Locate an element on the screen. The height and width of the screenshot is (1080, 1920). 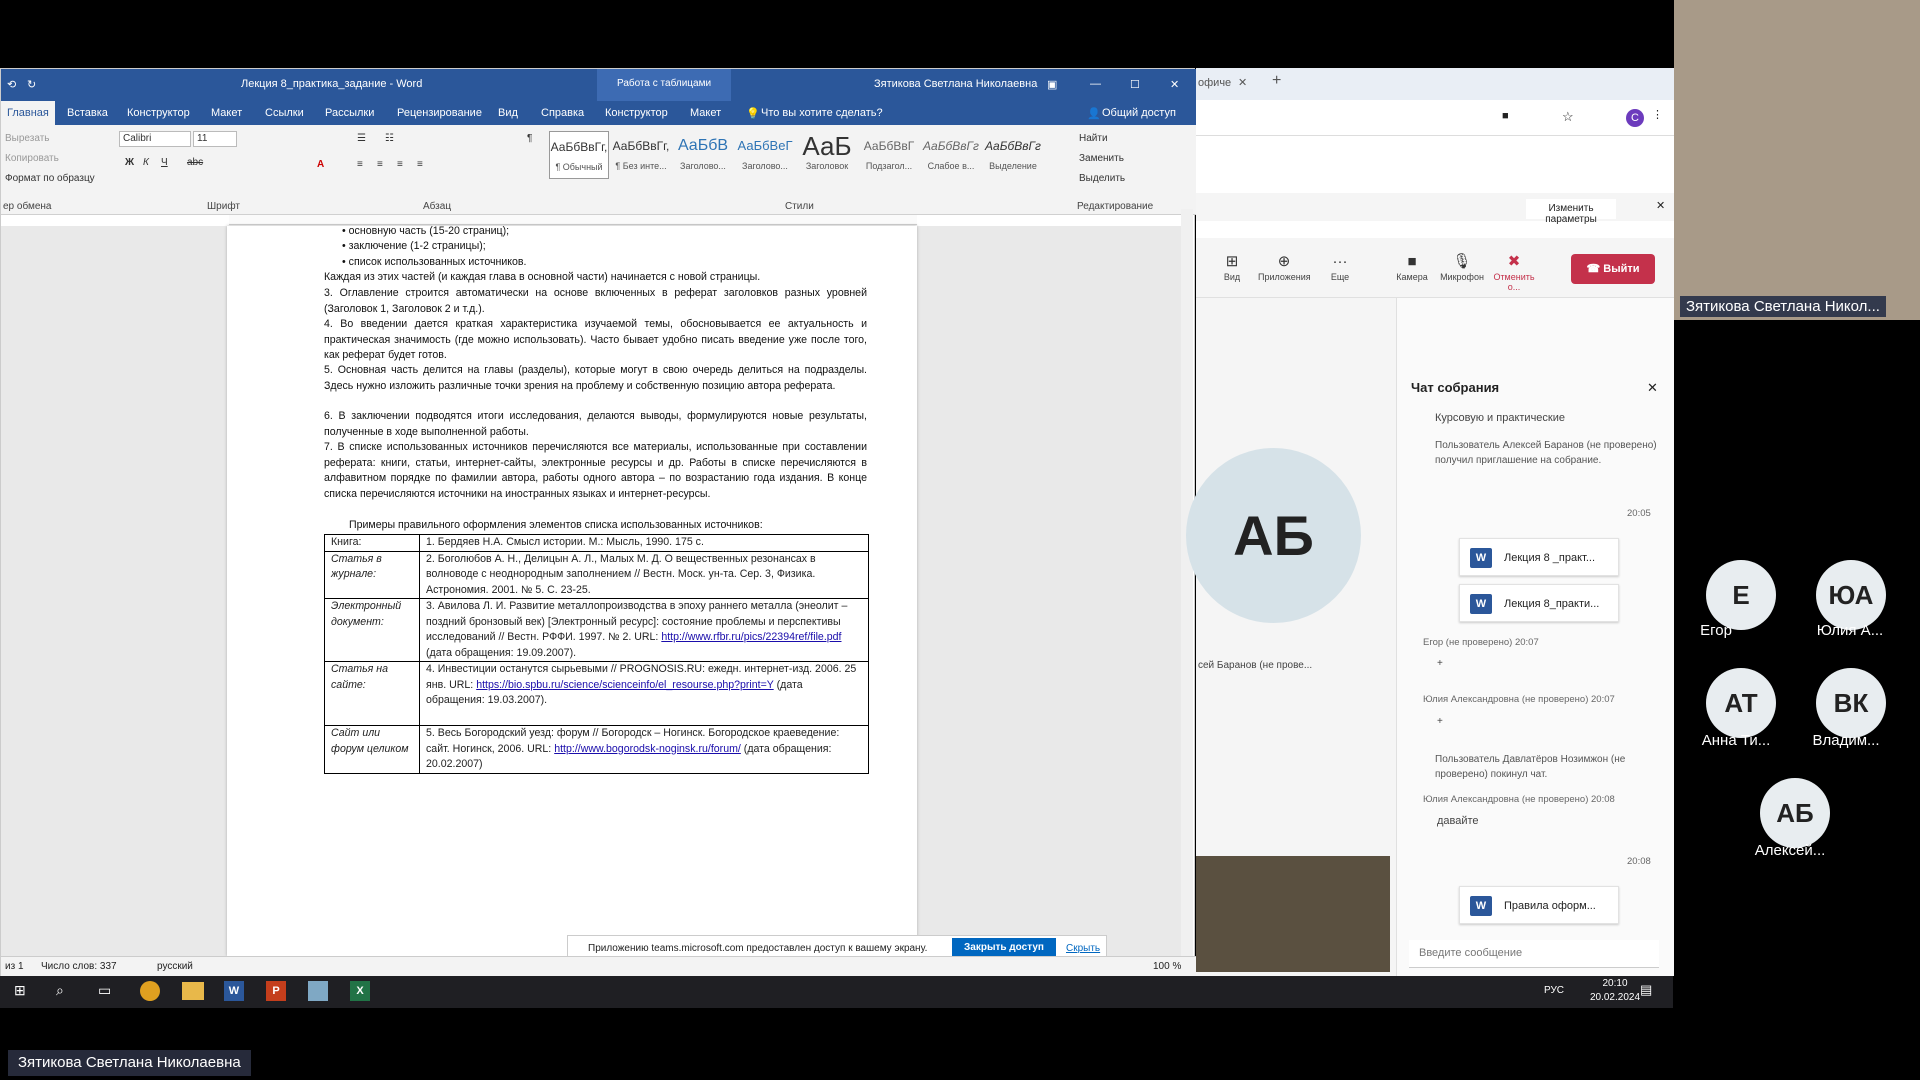
copy-button: Копировать is located at coordinates (32, 158).